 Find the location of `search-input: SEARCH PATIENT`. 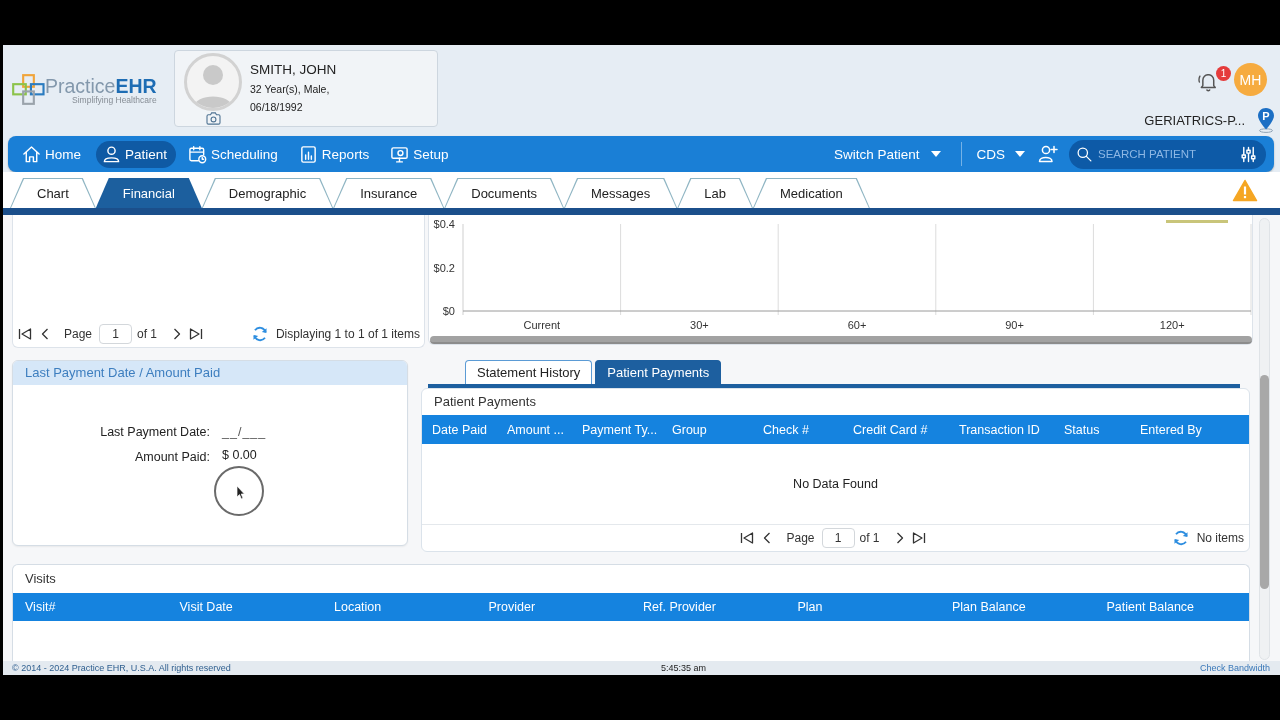

search-input: SEARCH PATIENT is located at coordinates (1166, 154).